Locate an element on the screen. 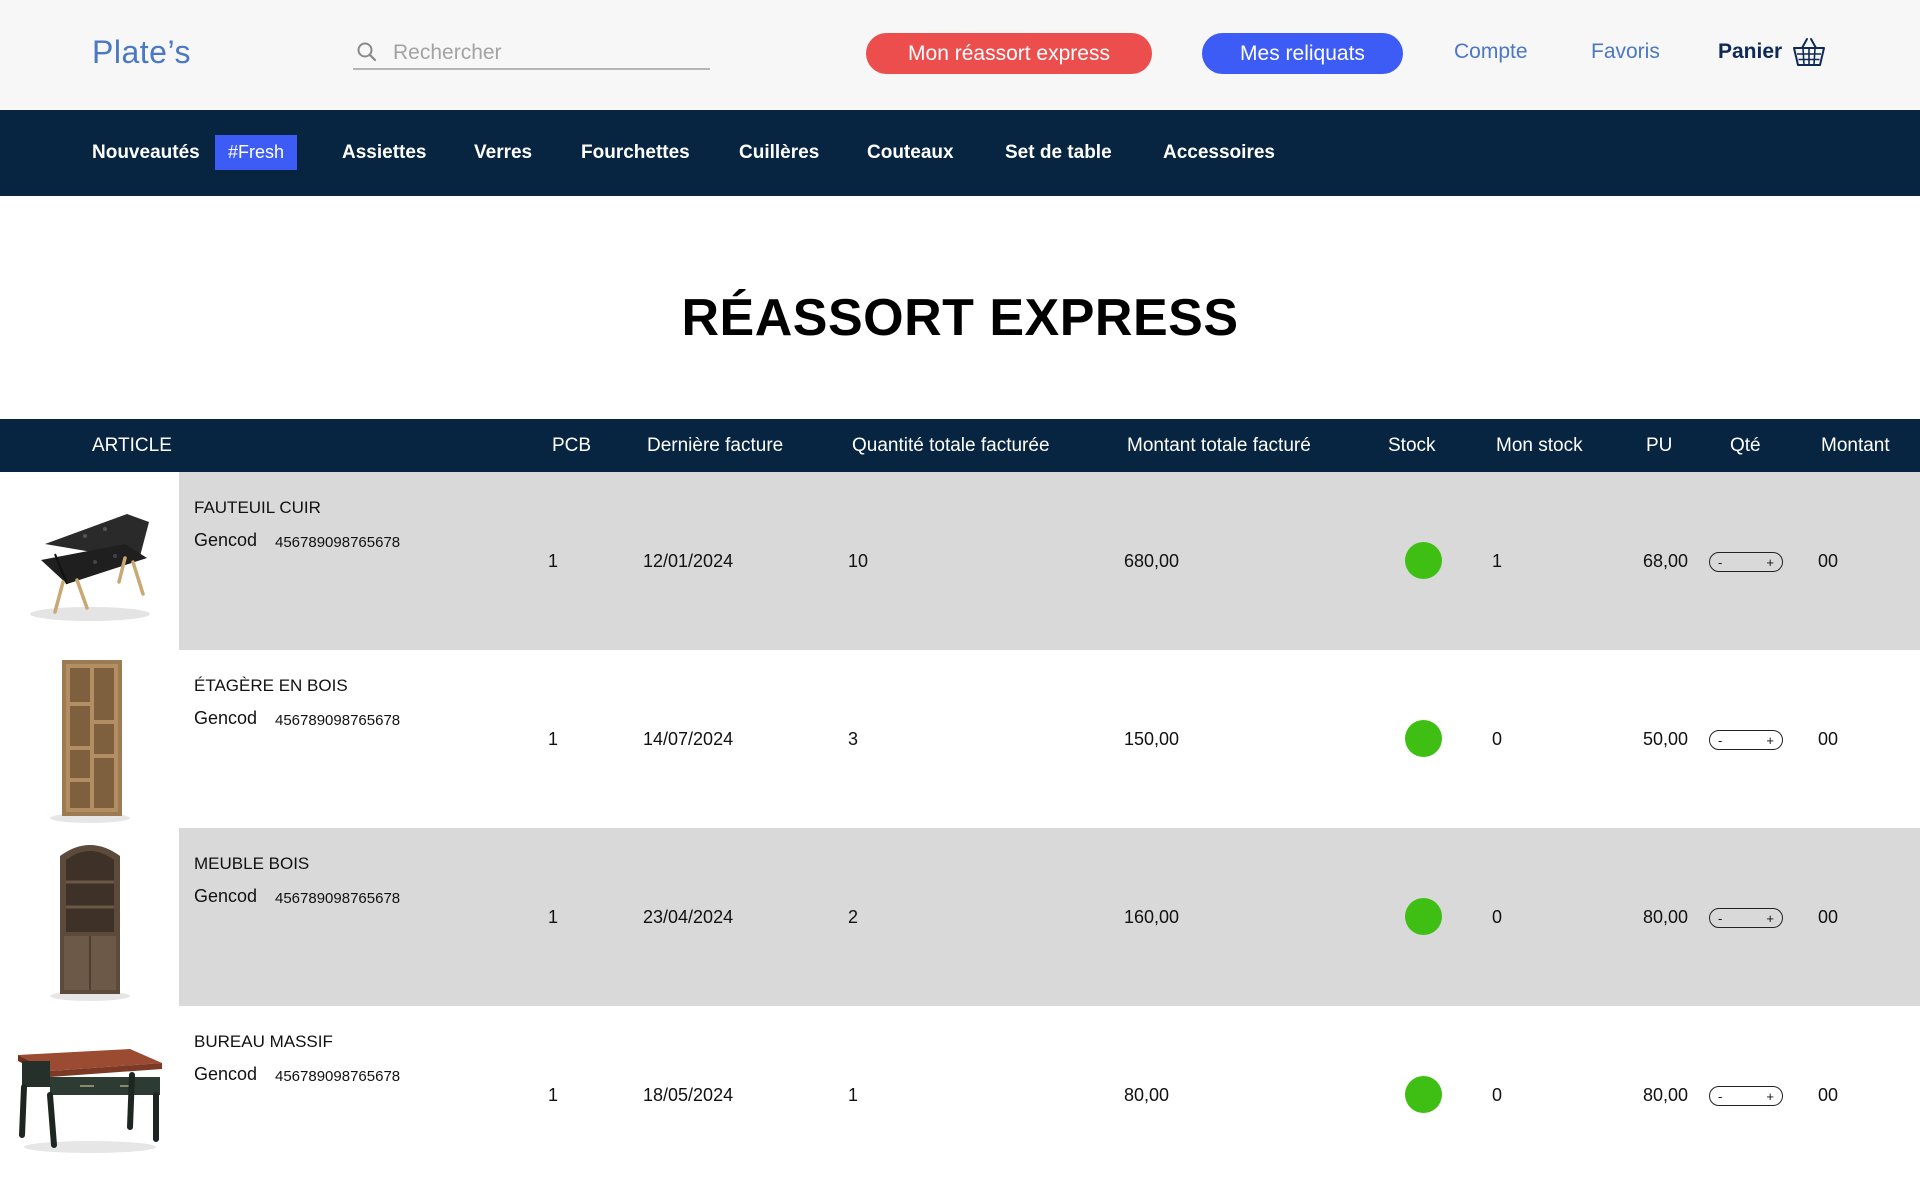 The image size is (1920, 1183). last-invoice-value: 12/01/2024 is located at coordinates (688, 561).